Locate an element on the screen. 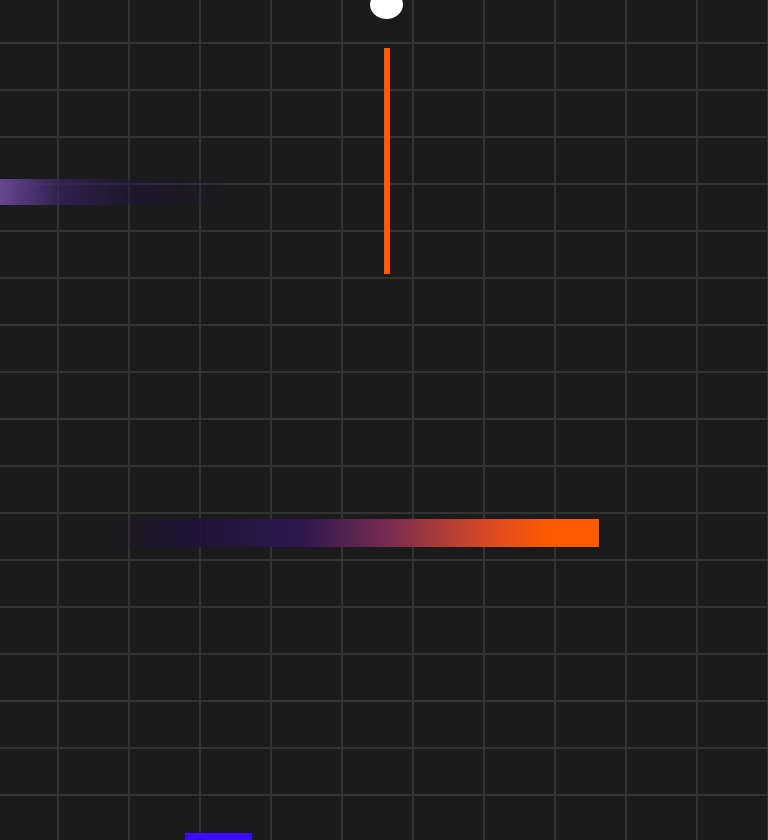 This screenshot has height=840, width=768. player-paddle is located at coordinates (218, 836).